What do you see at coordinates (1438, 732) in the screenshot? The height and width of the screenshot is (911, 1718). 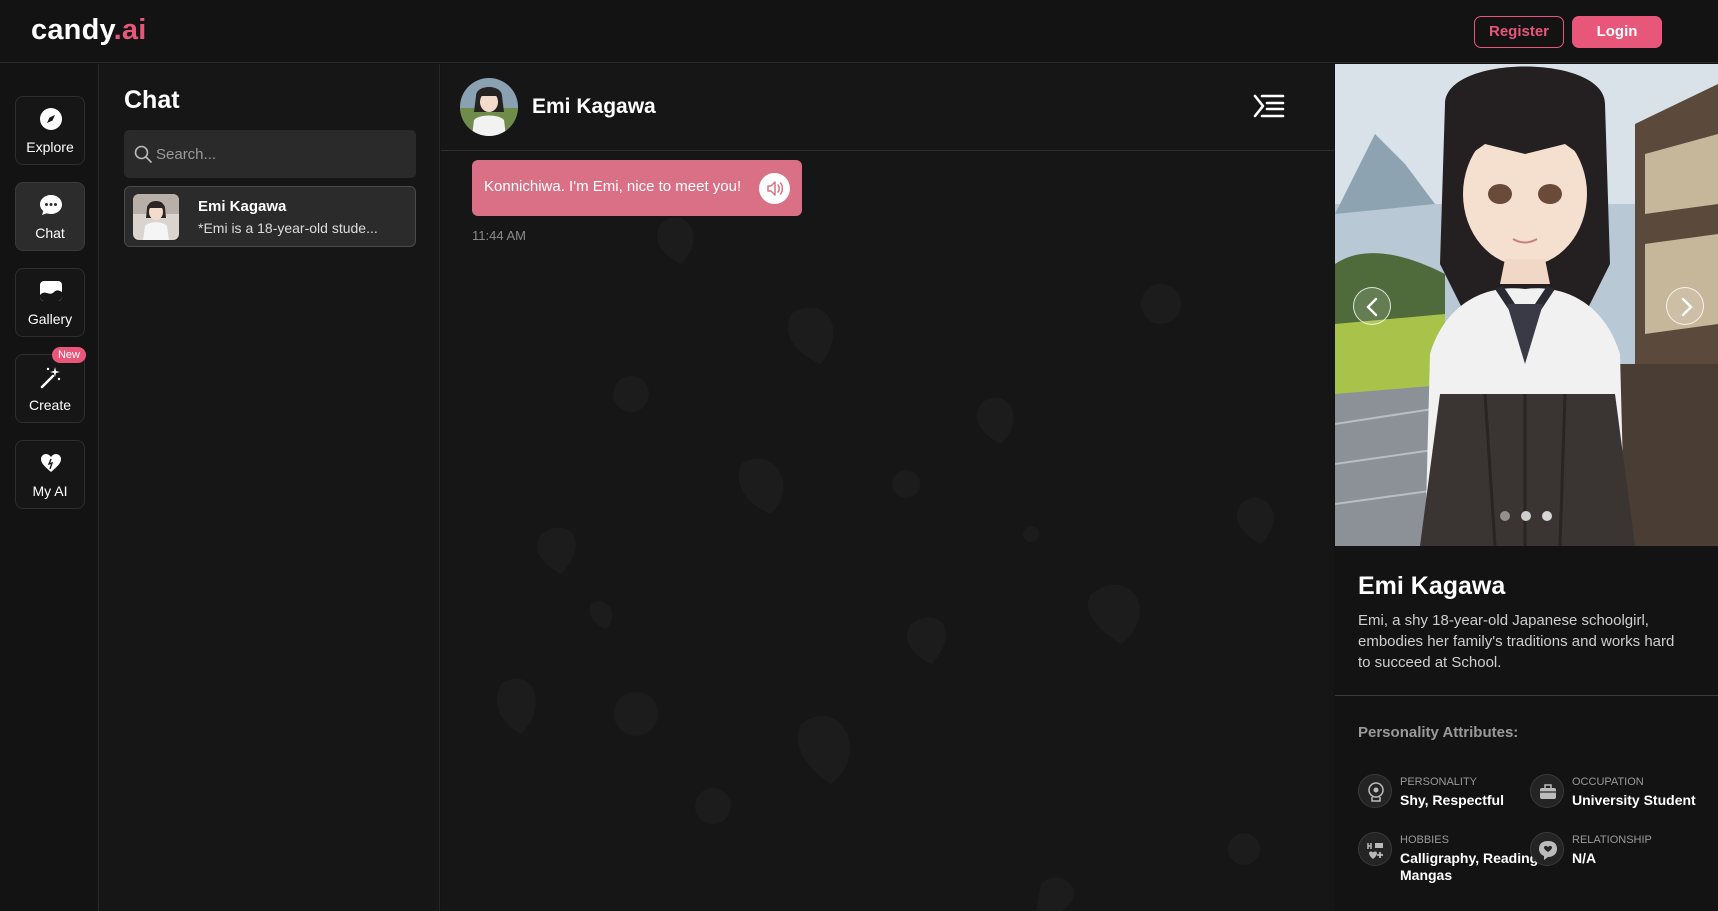 I see `attributes-heading: Personality Attributes:` at bounding box center [1438, 732].